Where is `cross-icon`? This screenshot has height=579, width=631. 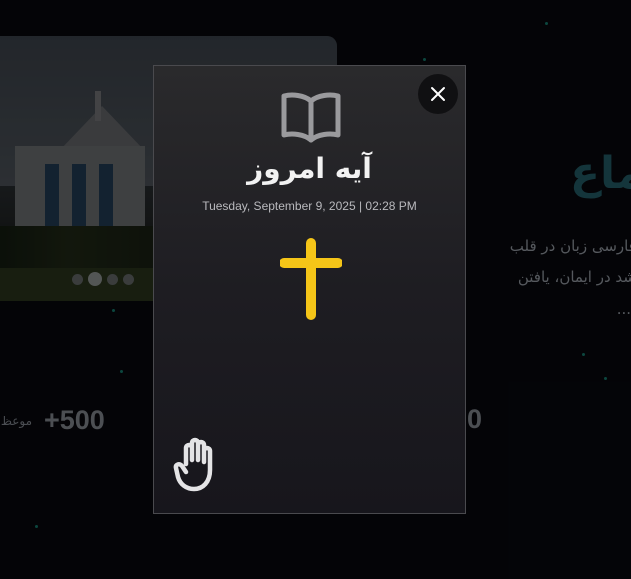
cross-icon is located at coordinates (311, 279).